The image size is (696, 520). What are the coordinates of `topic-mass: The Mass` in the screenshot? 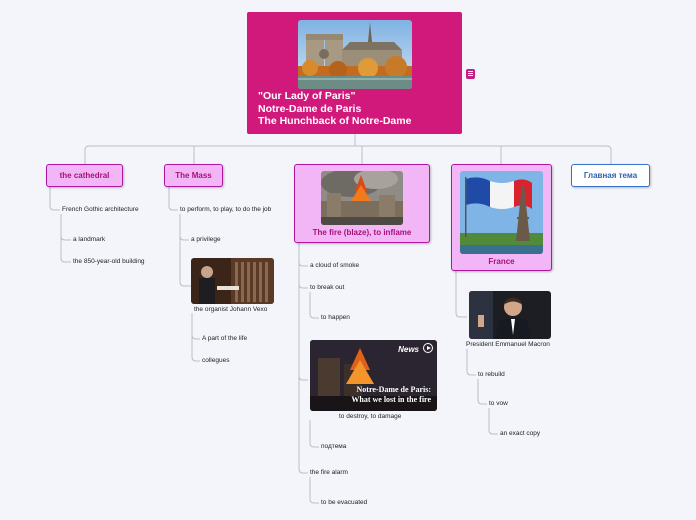 It's located at (193, 175).